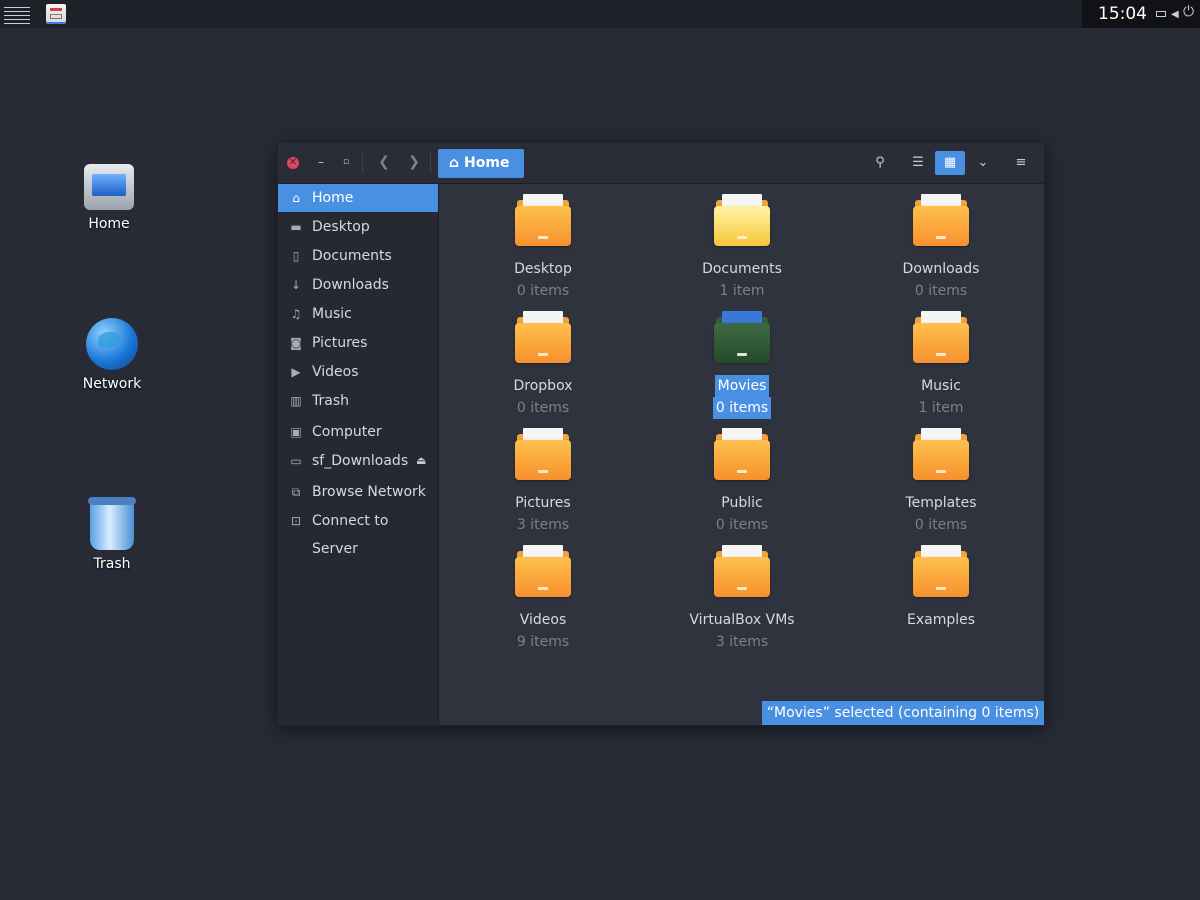  I want to click on forward-button: ❯, so click(414, 162).